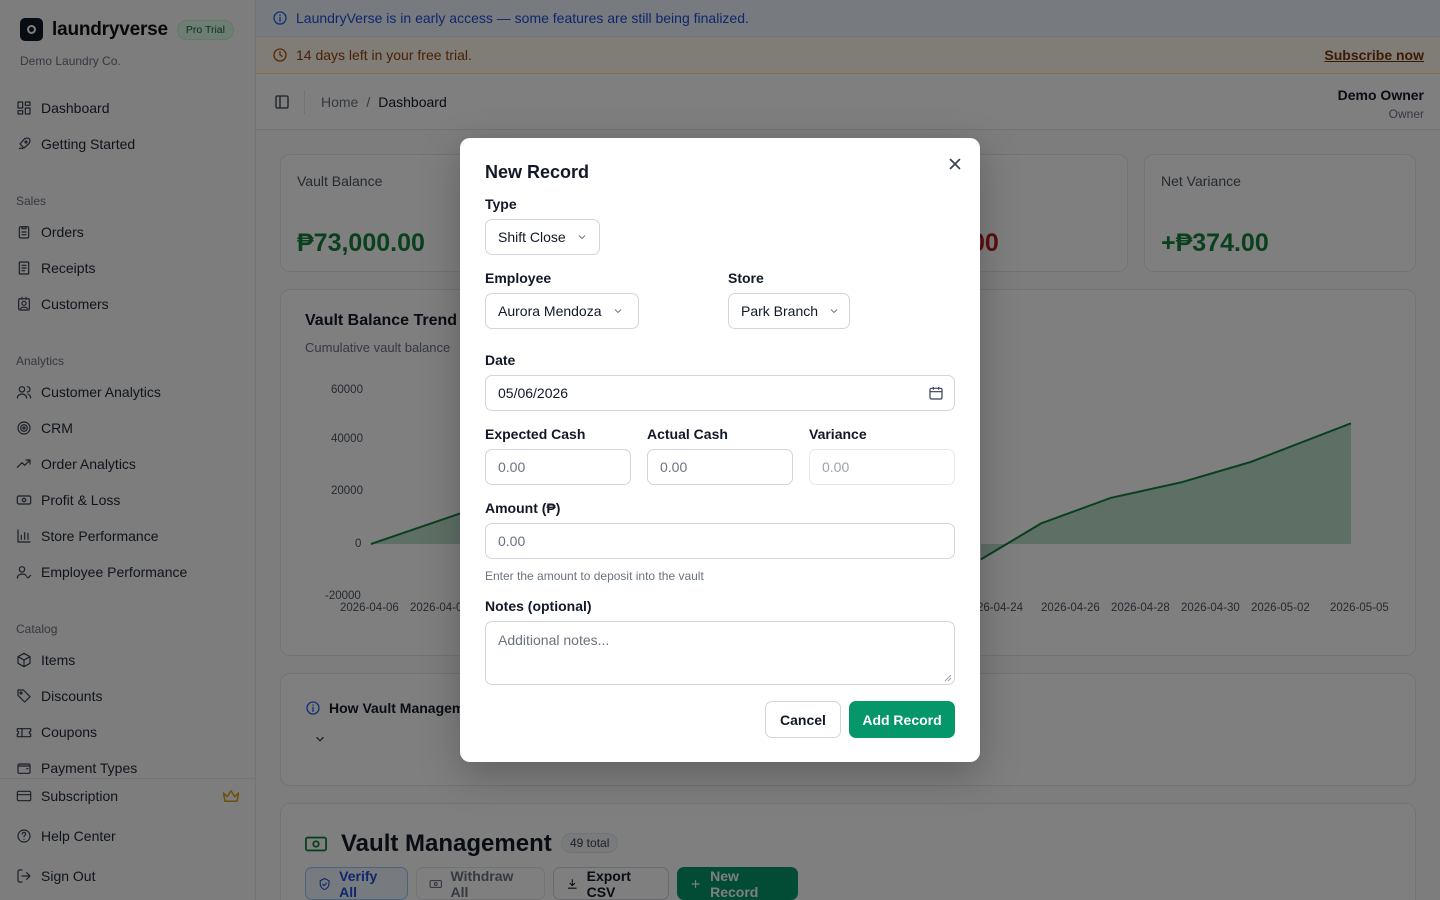 The width and height of the screenshot is (1440, 900). I want to click on notes-label: Notes (optional), so click(538, 606).